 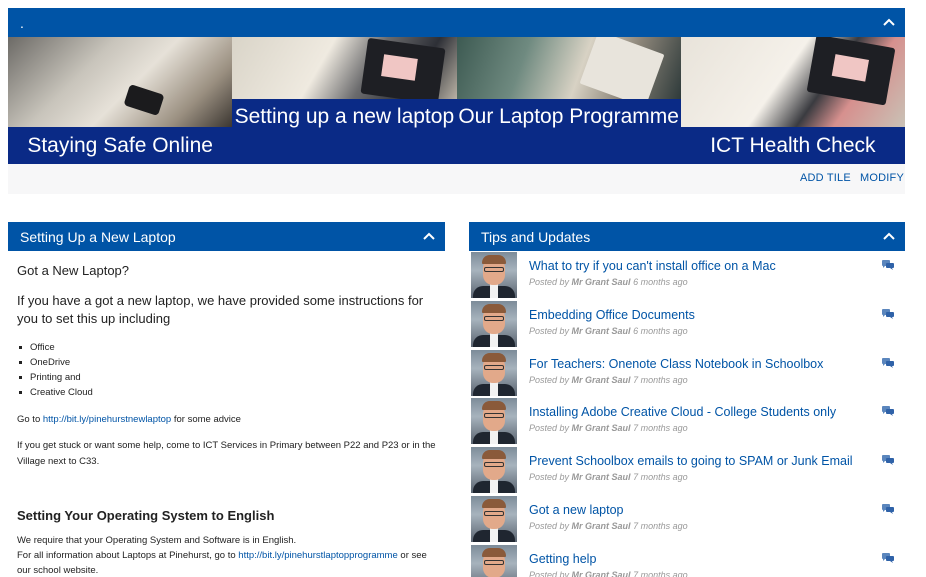 What do you see at coordinates (612, 315) in the screenshot?
I see `post-title-link: Embedding Office Documents` at bounding box center [612, 315].